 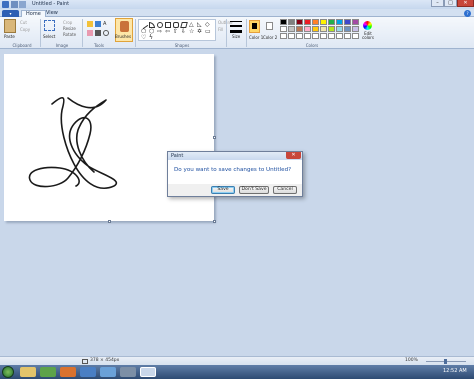 What do you see at coordinates (48, 372) in the screenshot?
I see `app-taskbar-icon` at bounding box center [48, 372].